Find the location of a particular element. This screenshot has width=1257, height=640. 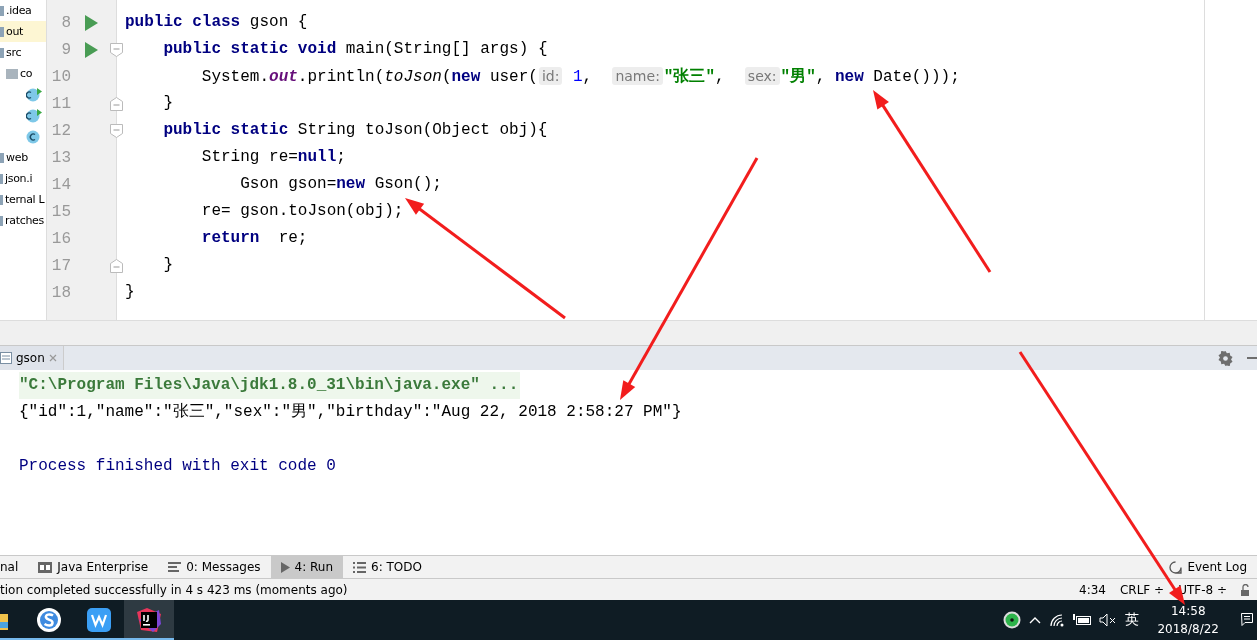

code-line: public static void main(String[] args) { is located at coordinates (355, 49).